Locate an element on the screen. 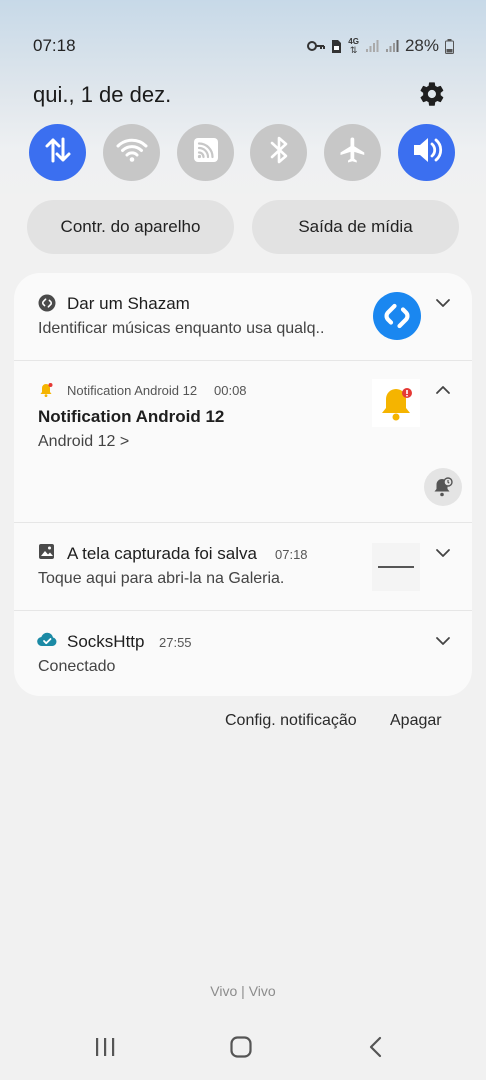 This screenshot has height=1080, width=486. battery-percent: 28% is located at coordinates (421, 45).